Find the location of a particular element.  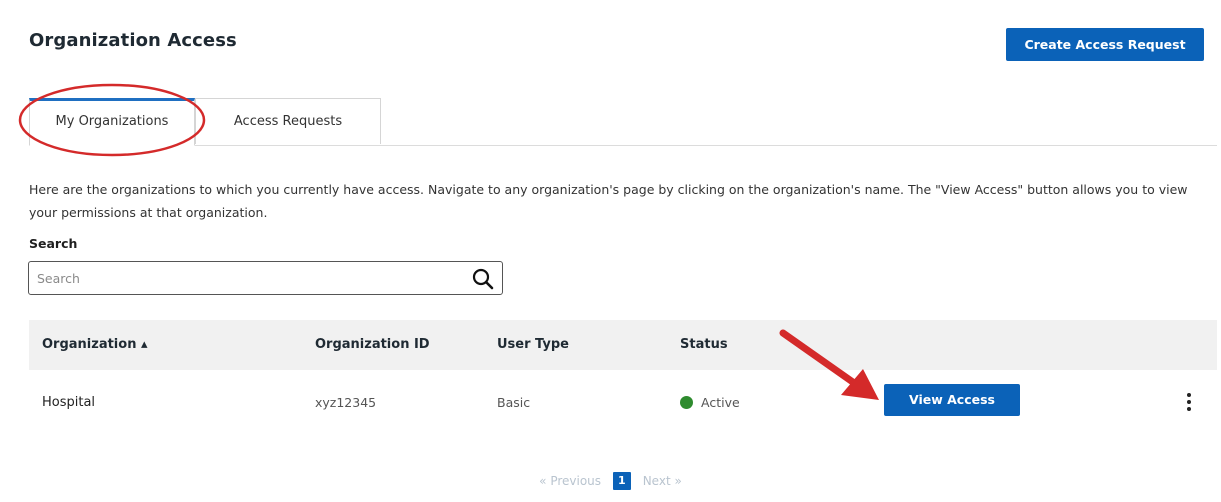

status-cell: Active is located at coordinates (710, 403).